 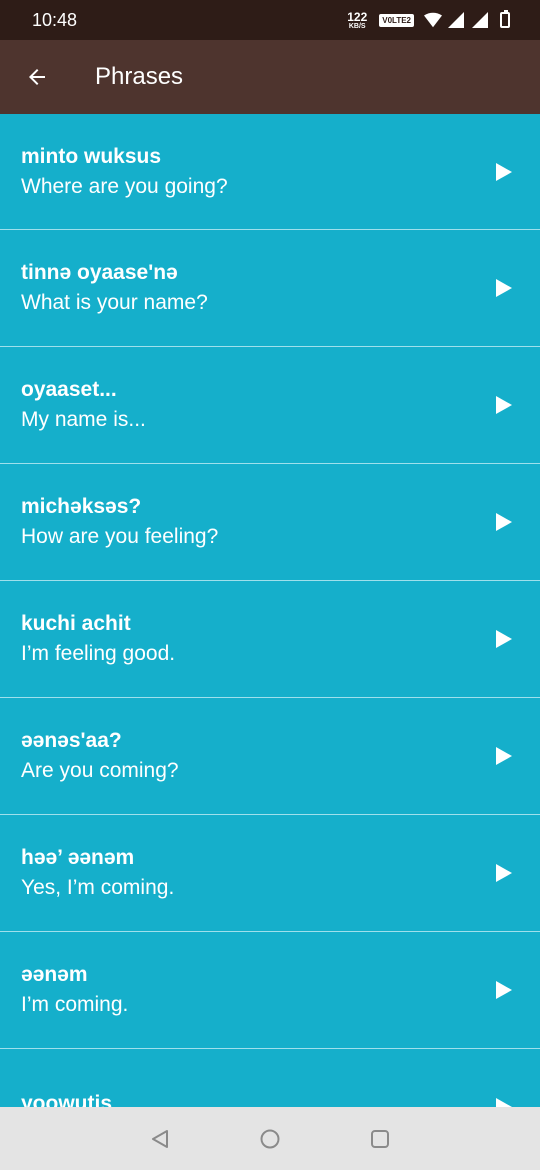 I want to click on square-recents-icon, so click(x=380, y=1138).